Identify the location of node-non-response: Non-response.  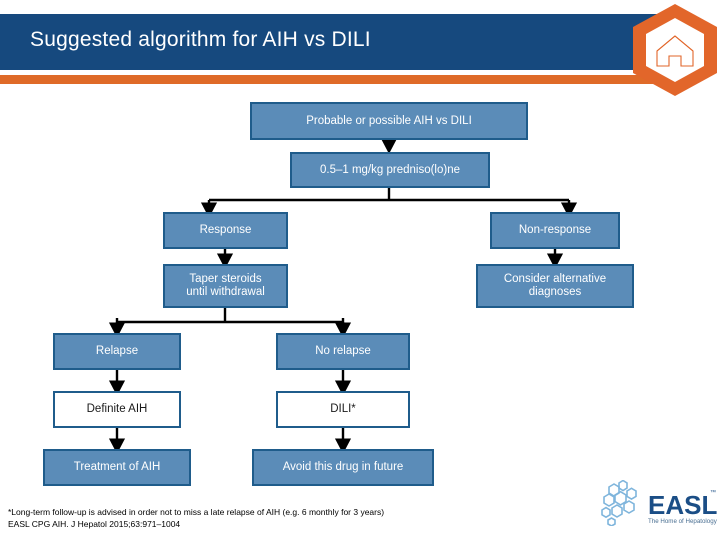
(555, 230).